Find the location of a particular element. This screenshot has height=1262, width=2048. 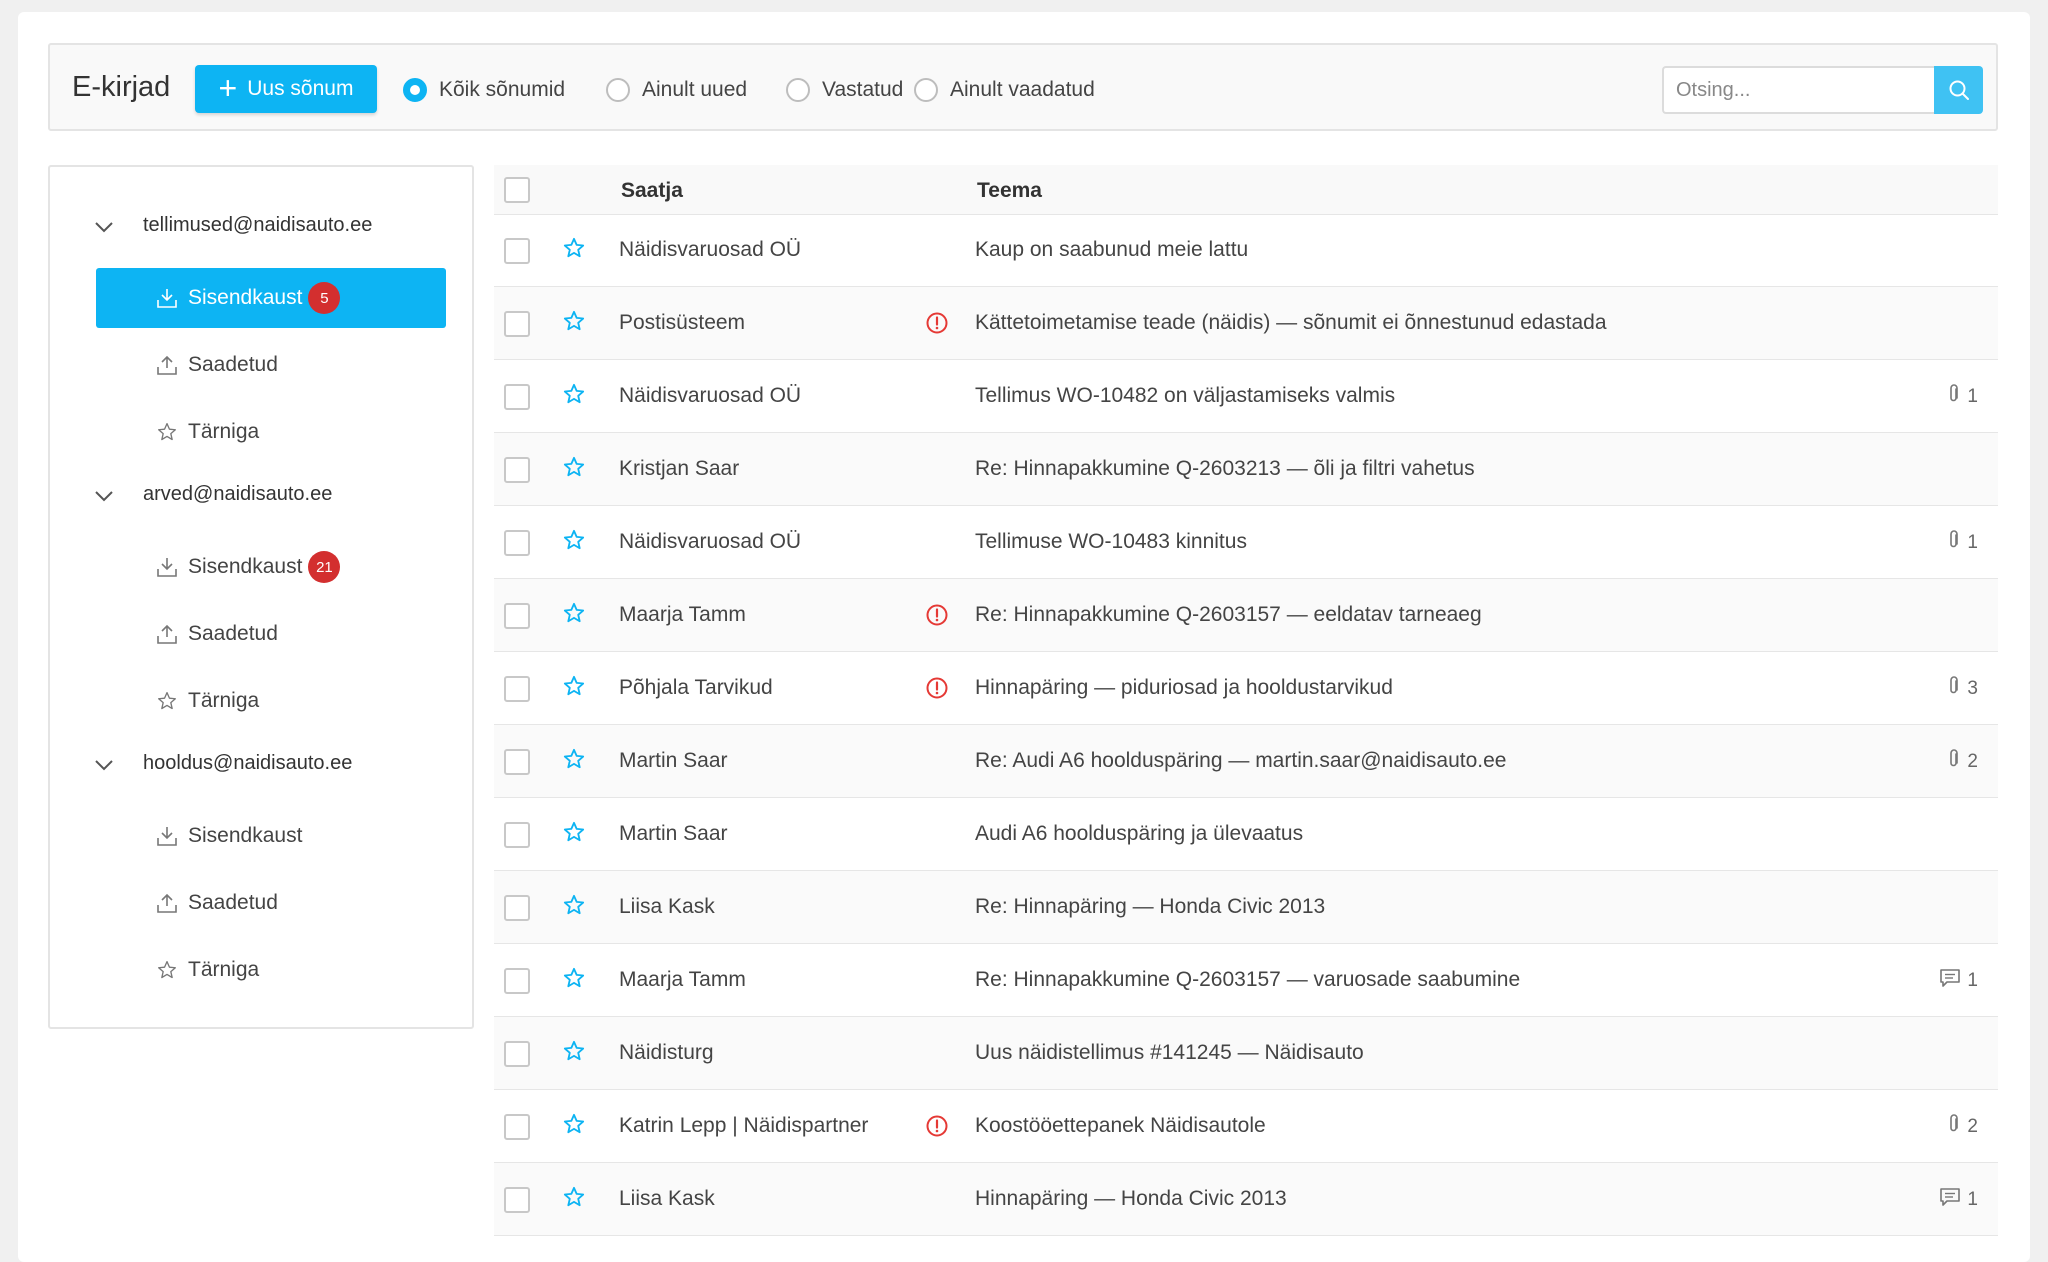

filter-viewed-radio: Ainult vaadatud is located at coordinates (1004, 90).